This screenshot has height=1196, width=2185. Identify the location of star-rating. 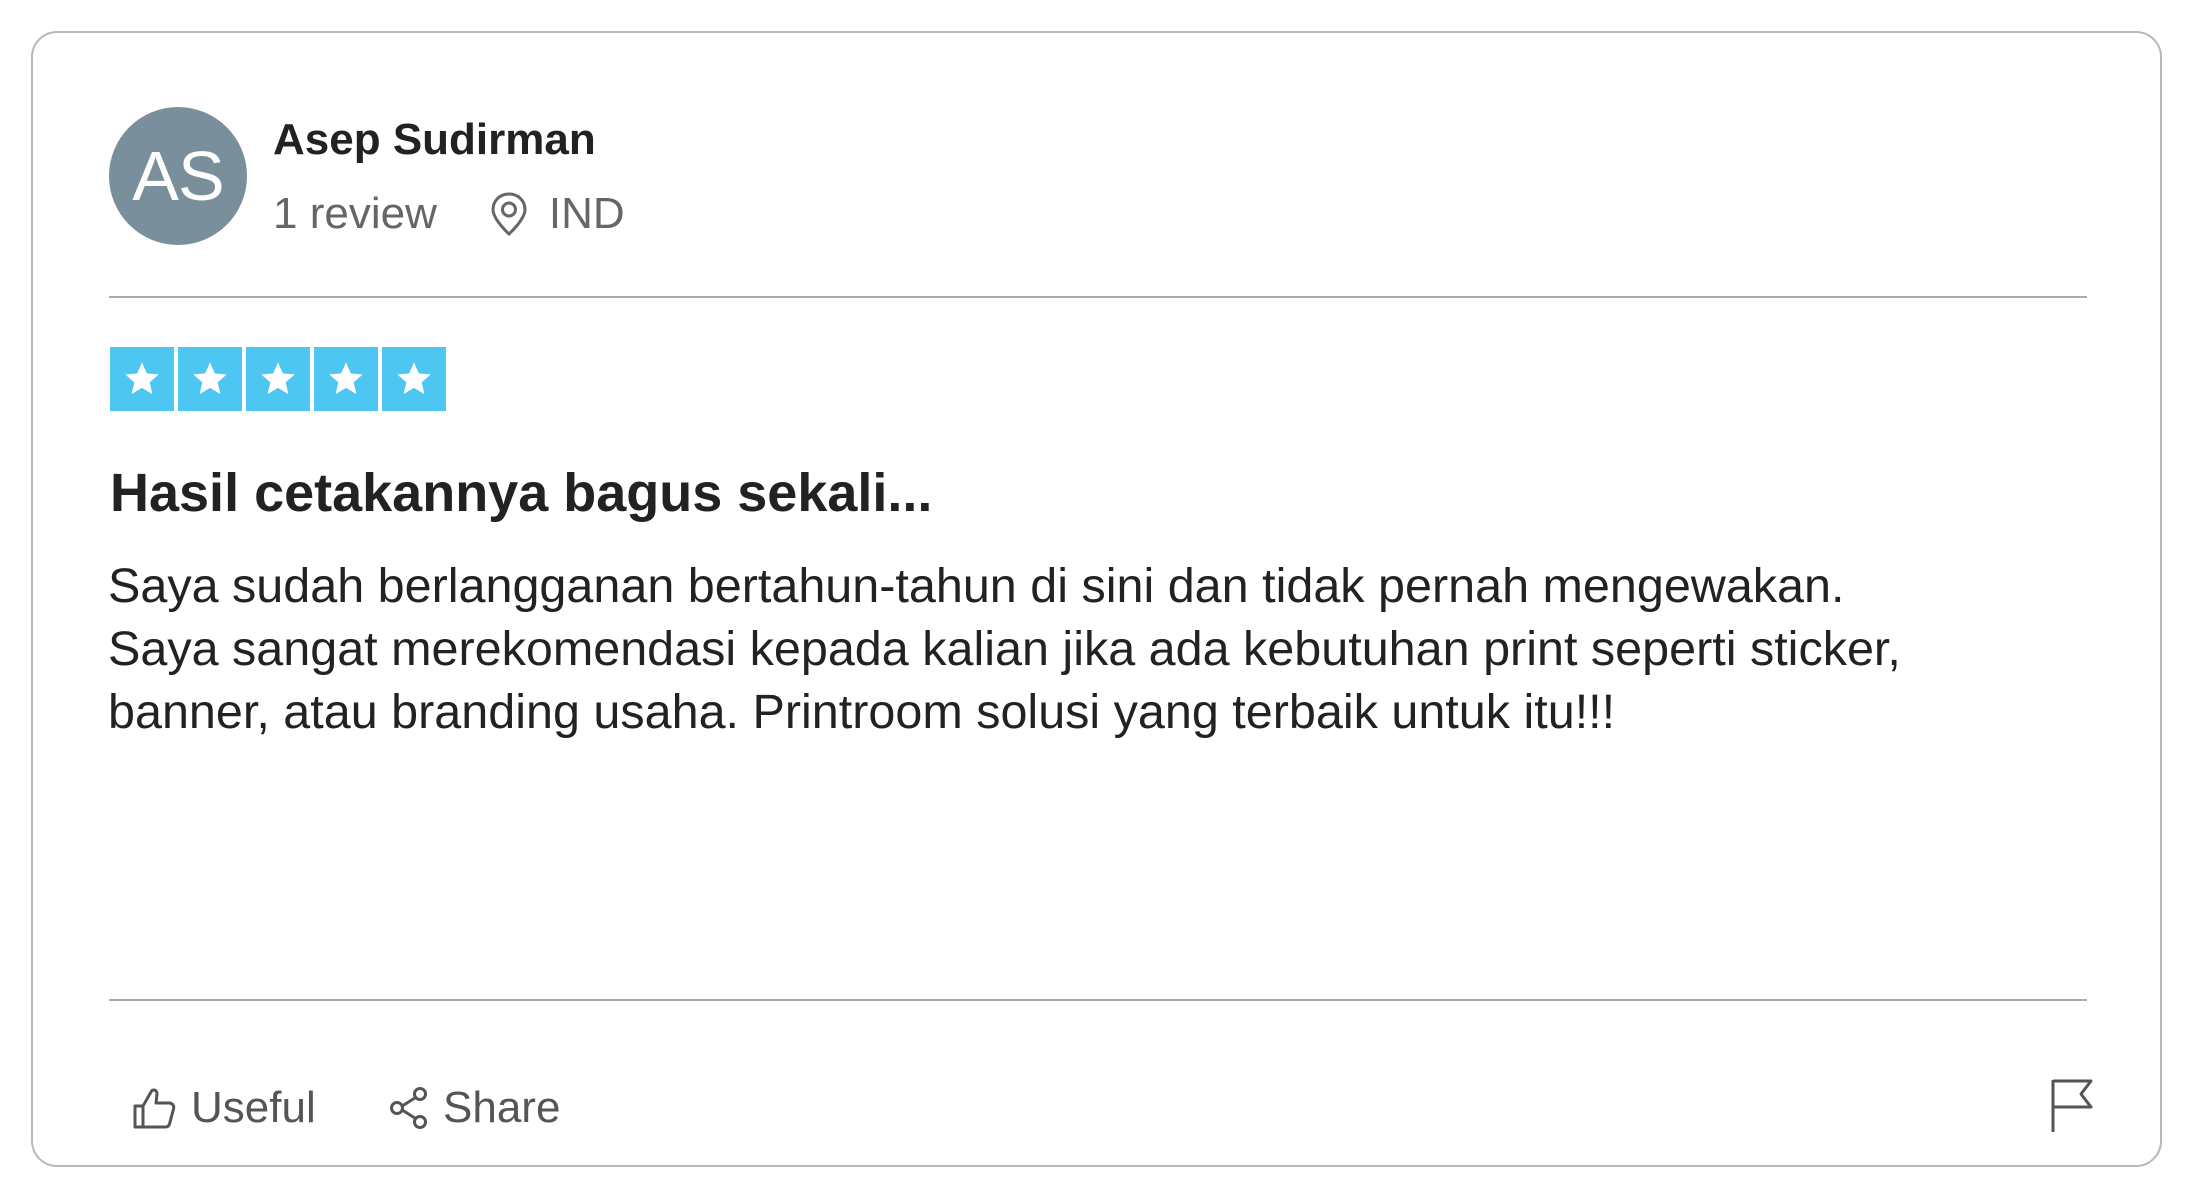
(278, 379).